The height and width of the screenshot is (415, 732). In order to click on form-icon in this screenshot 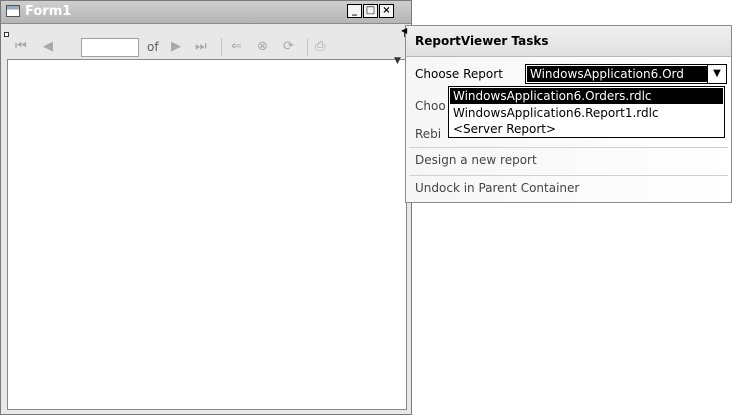, I will do `click(13, 11)`.